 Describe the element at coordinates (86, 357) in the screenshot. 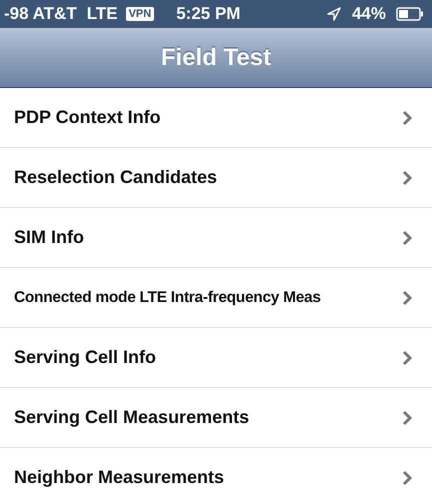

I see `item-label: Serving Cell Info` at that location.